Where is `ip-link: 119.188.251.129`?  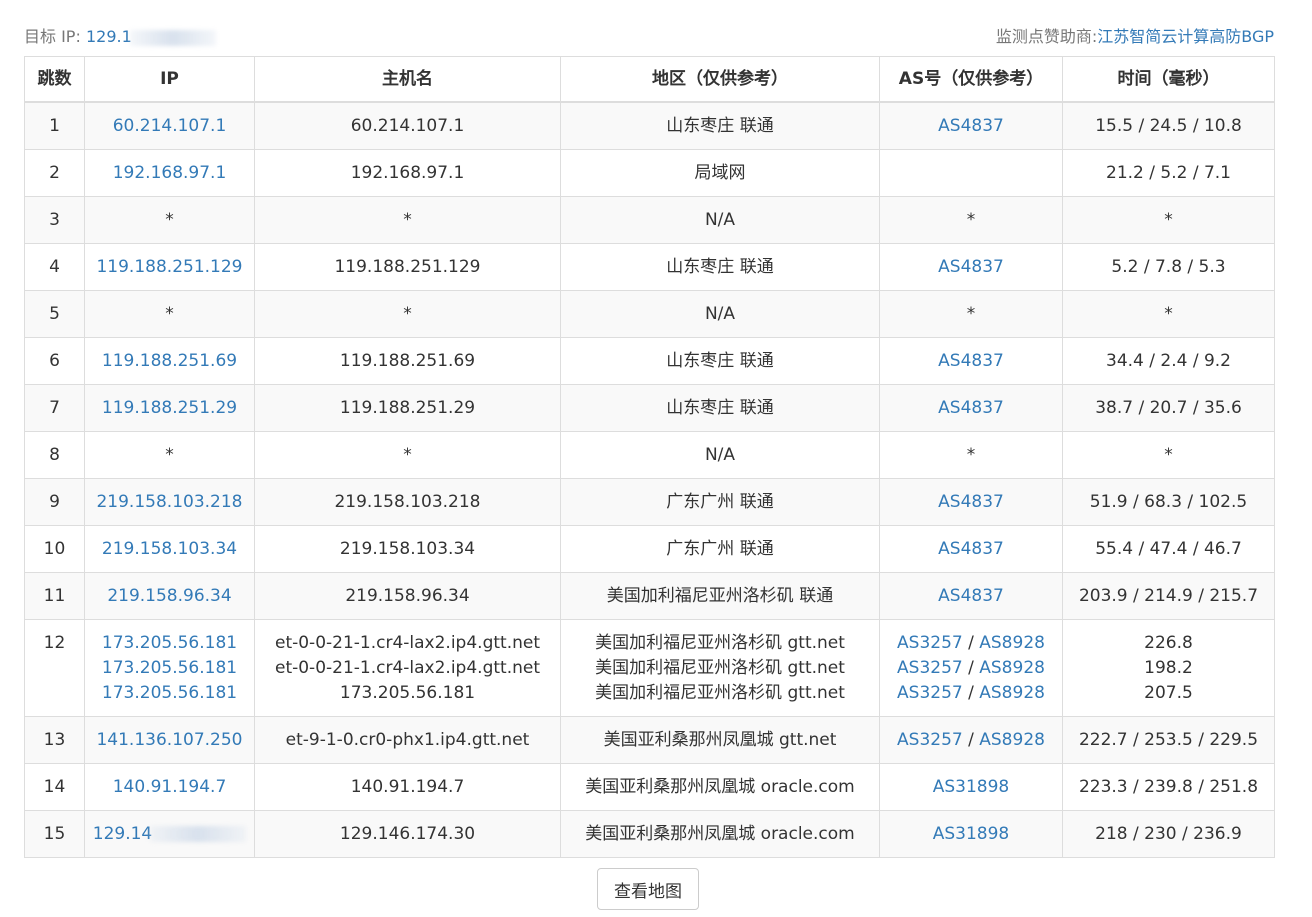 ip-link: 119.188.251.129 is located at coordinates (169, 267).